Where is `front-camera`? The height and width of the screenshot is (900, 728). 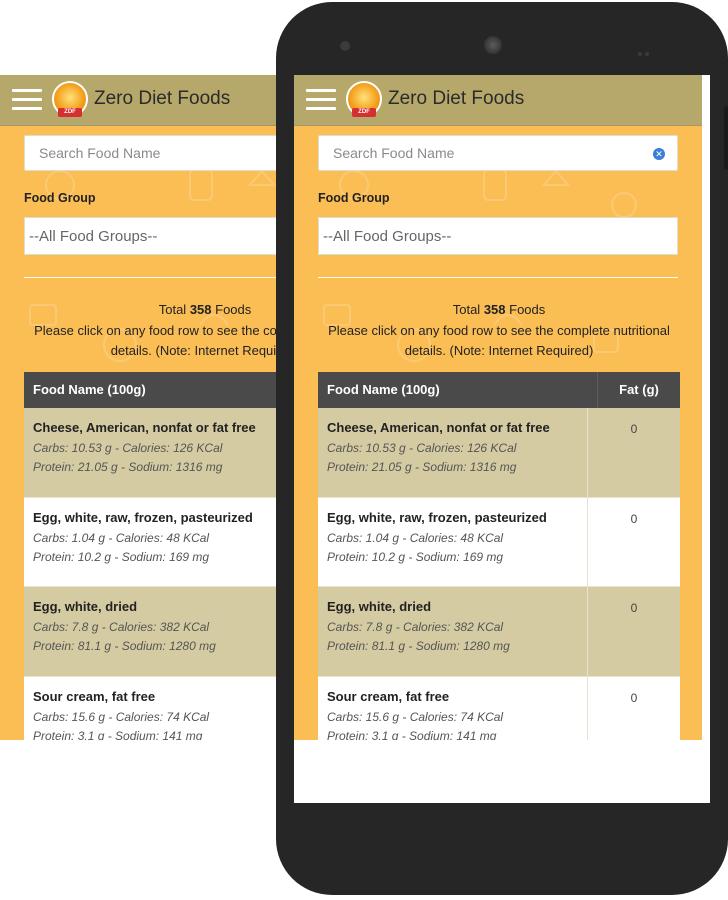
front-camera is located at coordinates (493, 45).